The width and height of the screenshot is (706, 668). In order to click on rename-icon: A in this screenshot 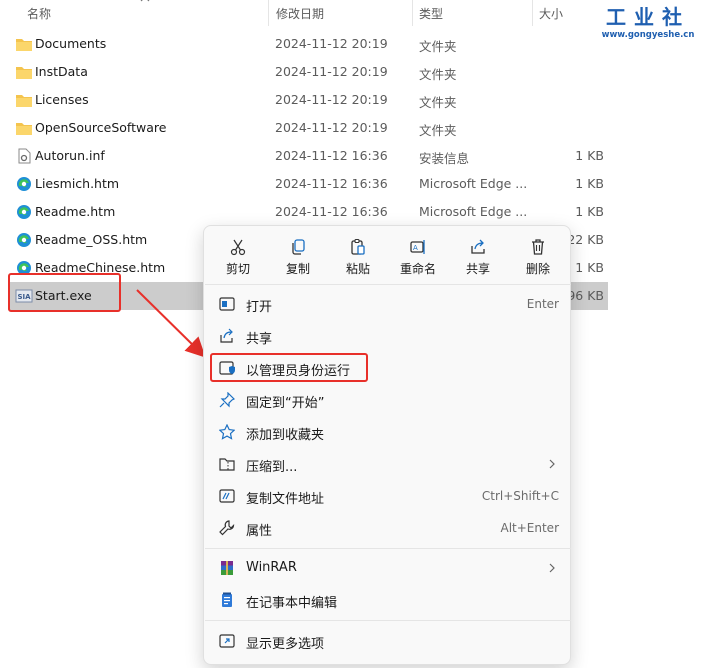, I will do `click(417, 247)`.